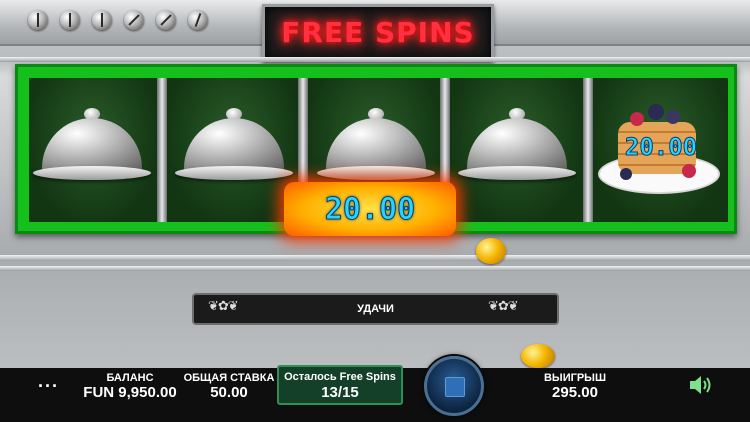 The width and height of the screenshot is (750, 422). What do you see at coordinates (130, 392) in the screenshot?
I see `balance-value: FUN 9,950.00` at bounding box center [130, 392].